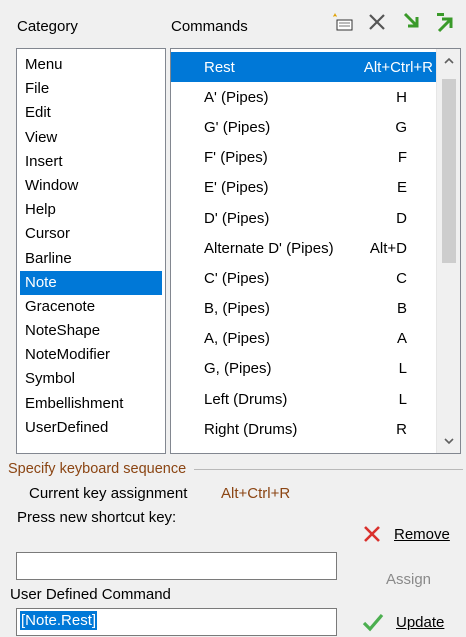 This screenshot has width=466, height=637. What do you see at coordinates (246, 399) in the screenshot?
I see `command-name: Left (Drums)` at bounding box center [246, 399].